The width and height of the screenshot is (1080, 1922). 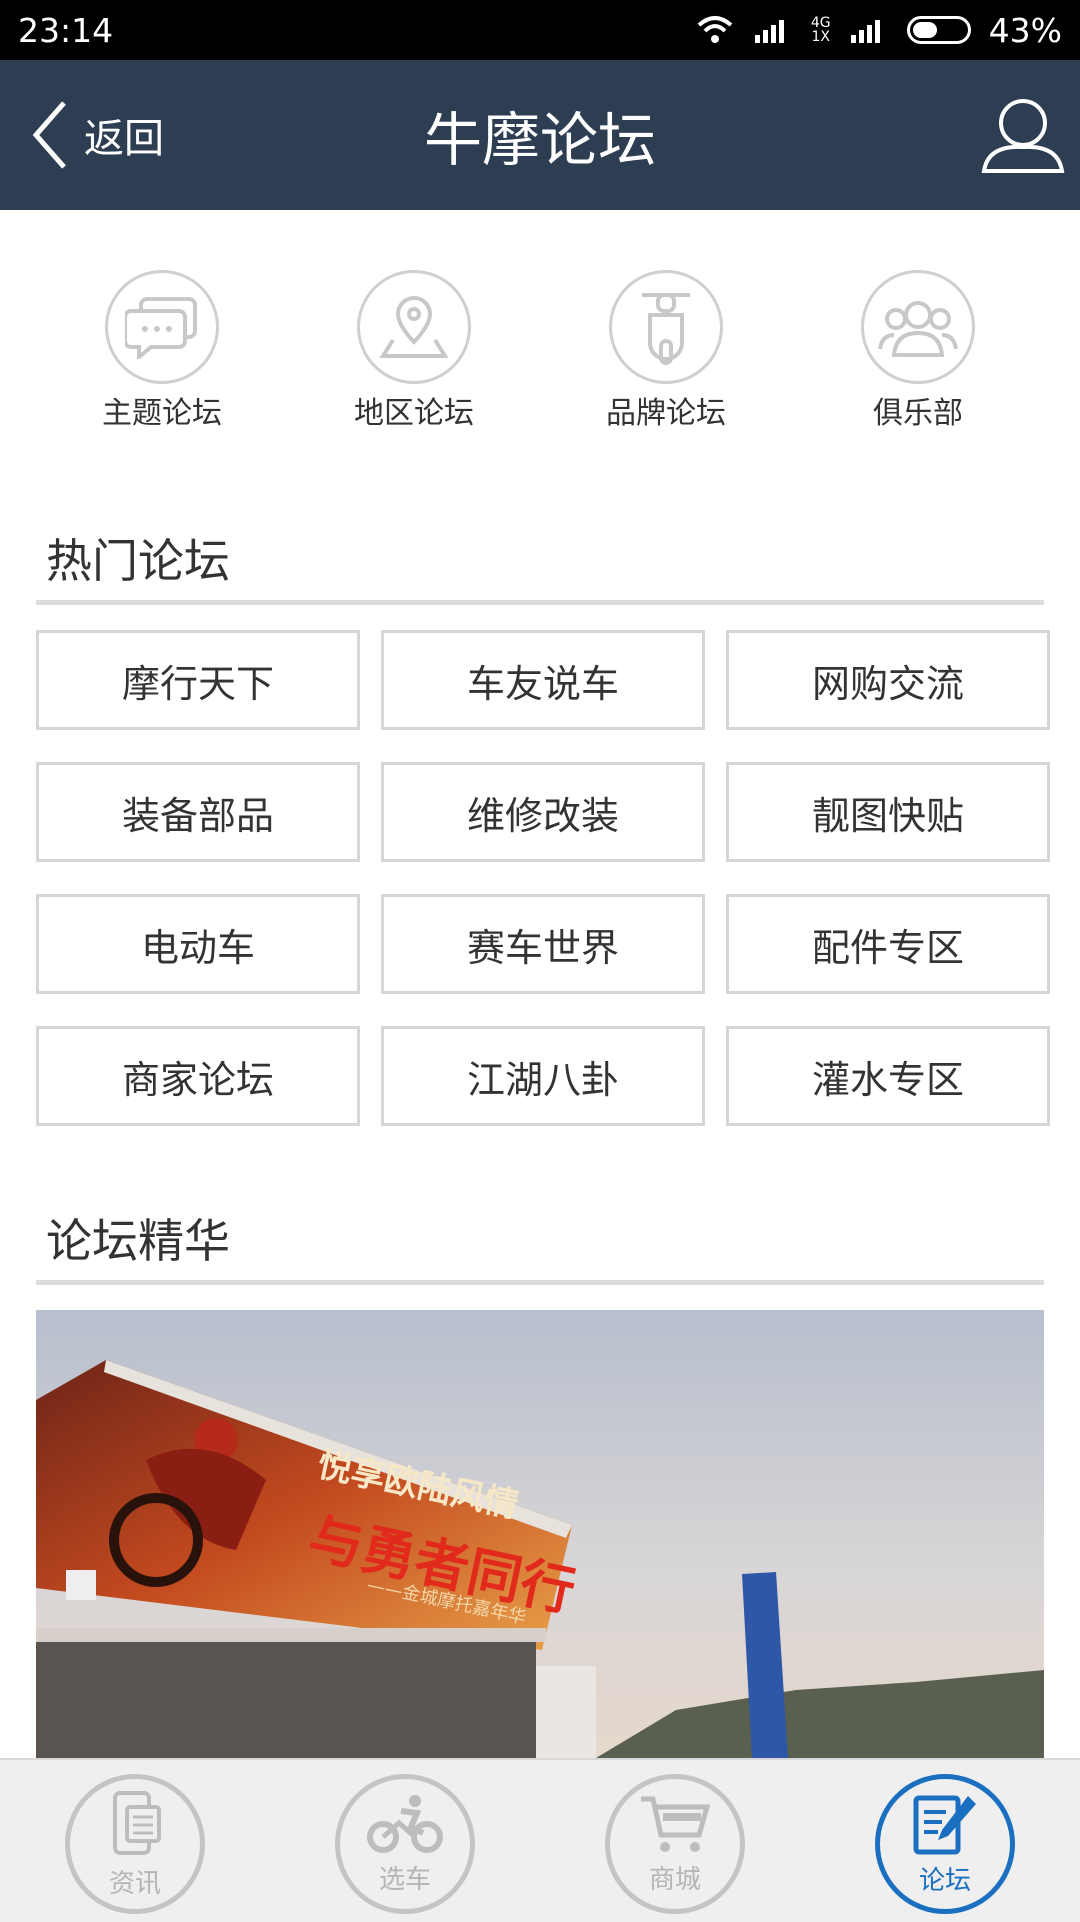 I want to click on bottom-tab-bar: 资讯 选车 商城 论坛, so click(x=540, y=1840).